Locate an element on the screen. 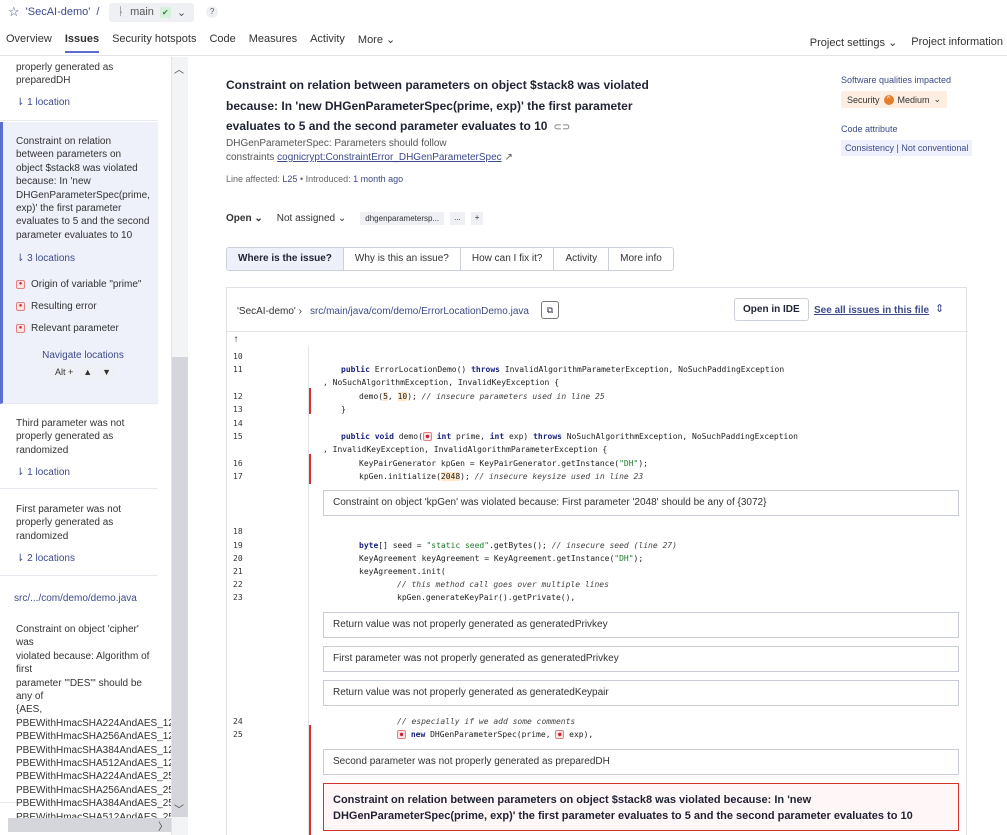 This screenshot has width=1007, height=835. qualities-label: Software qualities impacted is located at coordinates (896, 80).